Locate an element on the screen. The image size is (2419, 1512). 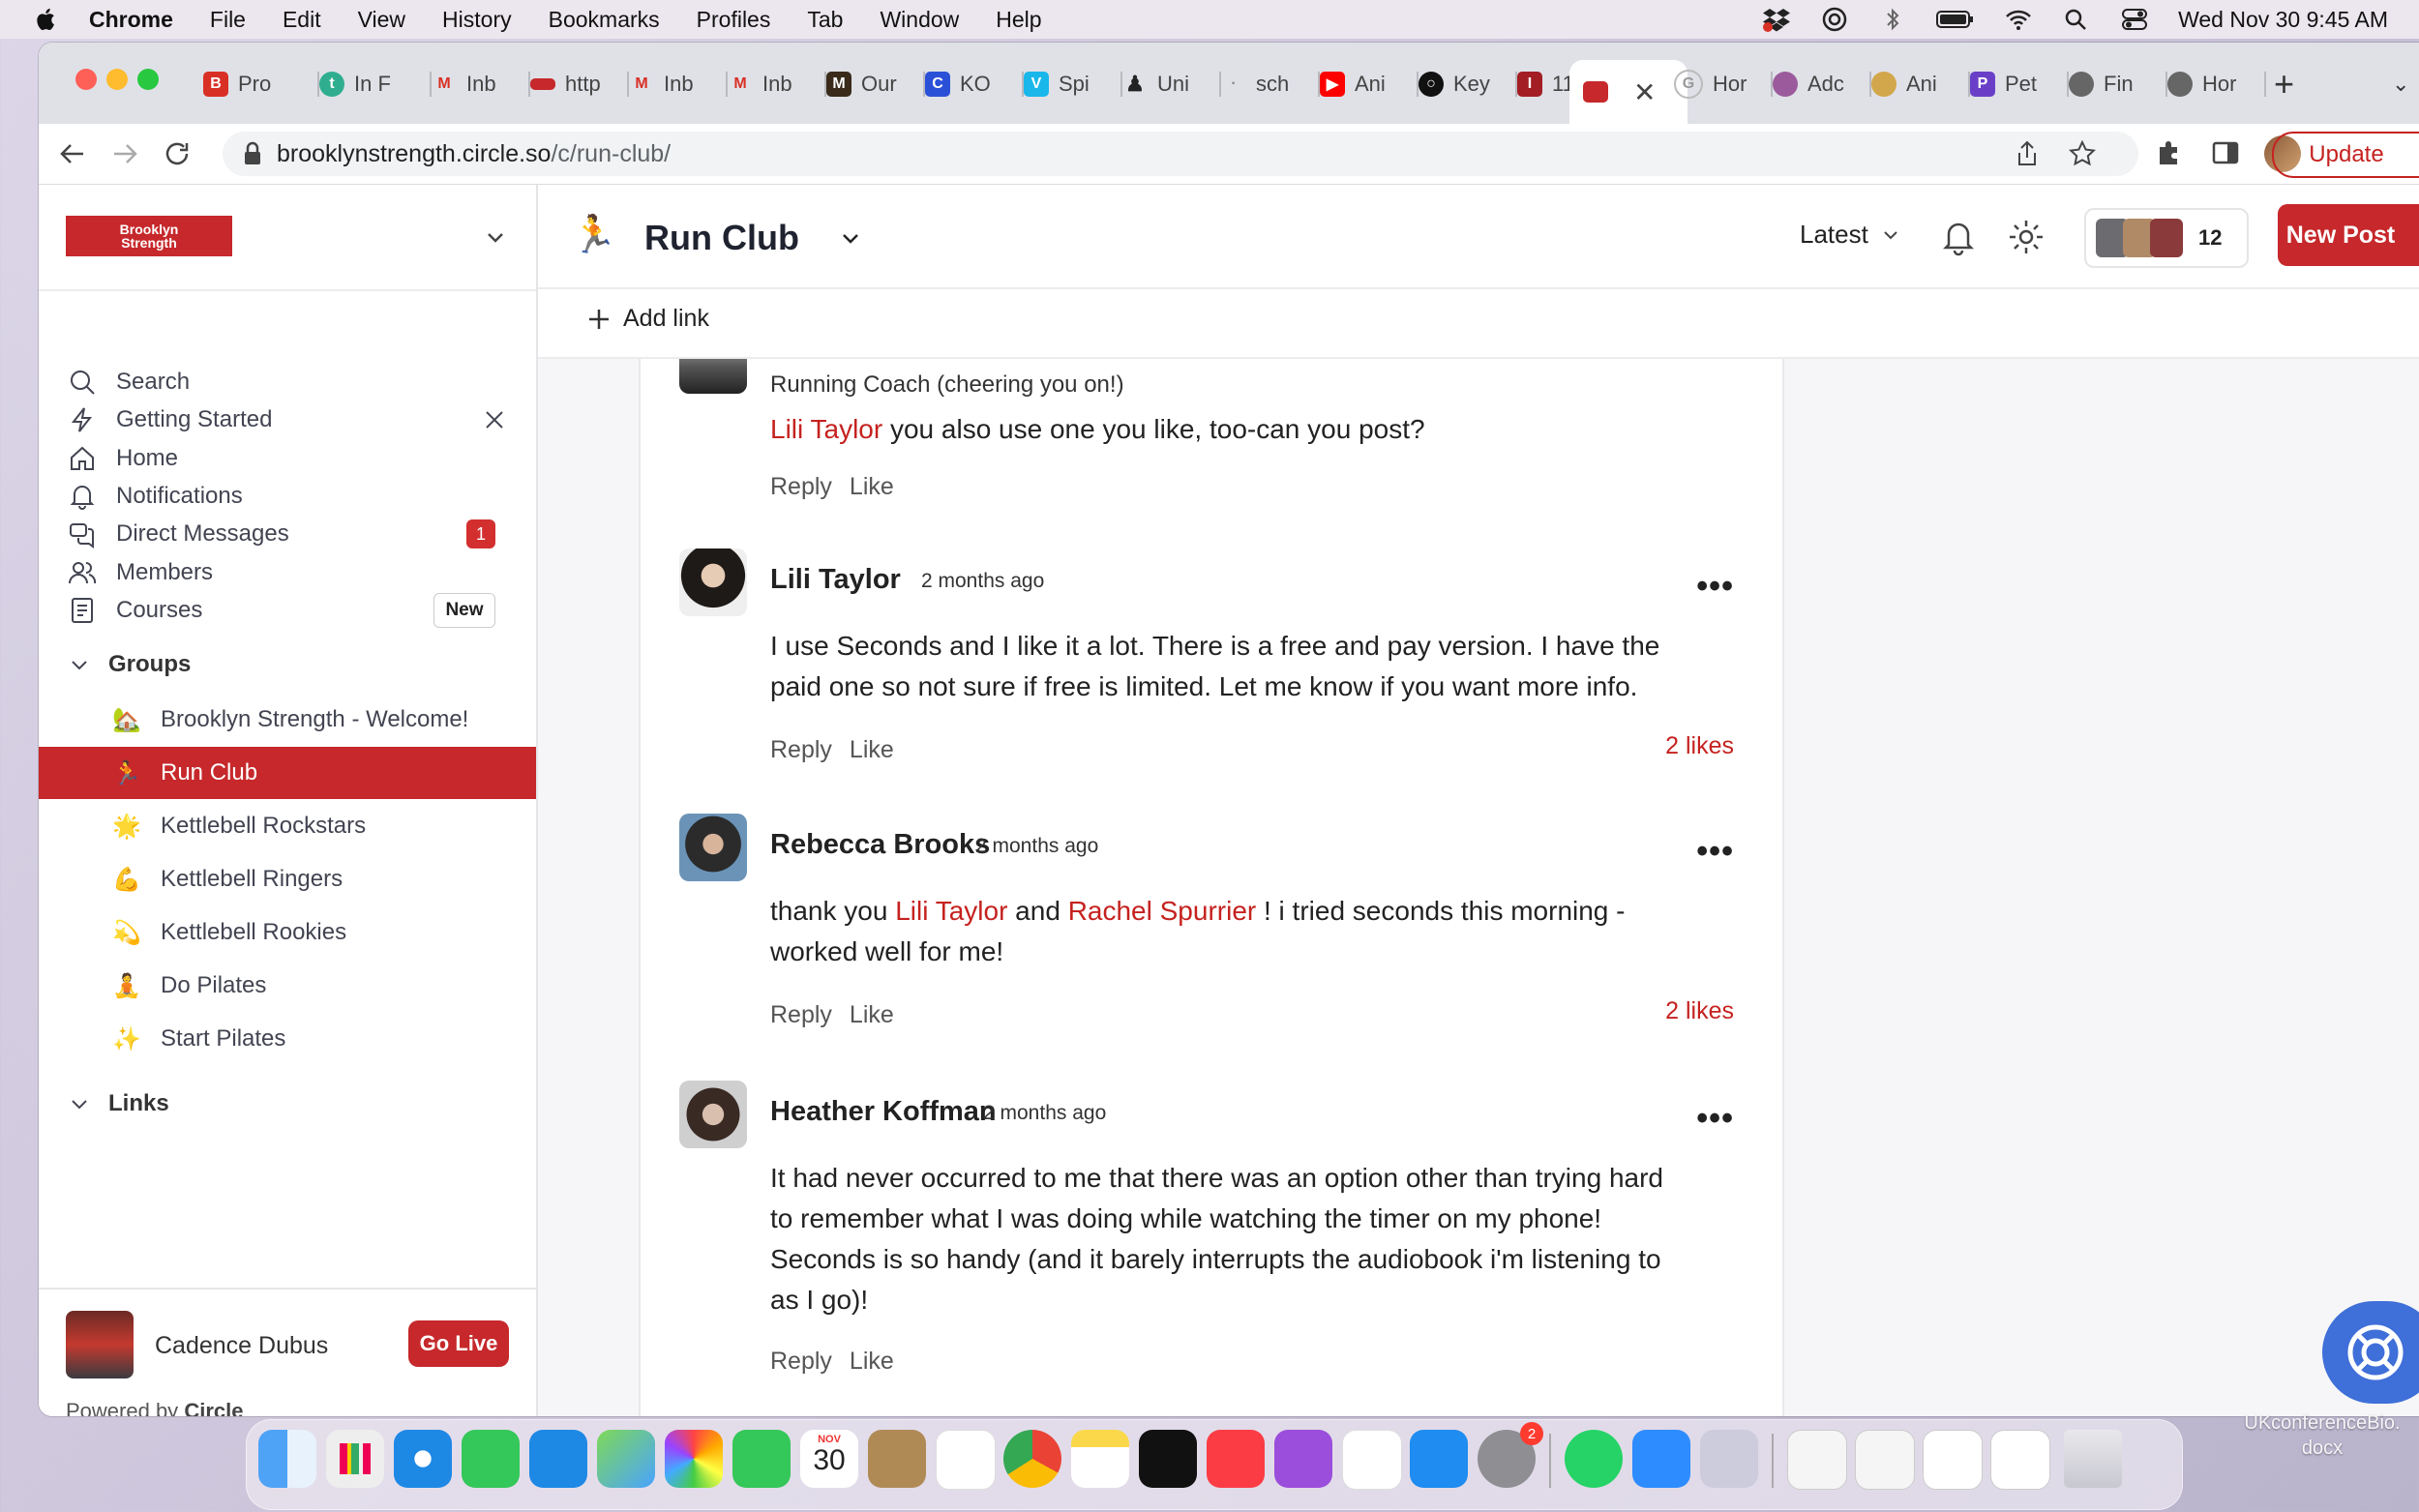
contacts-icon is located at coordinates (897, 1459).